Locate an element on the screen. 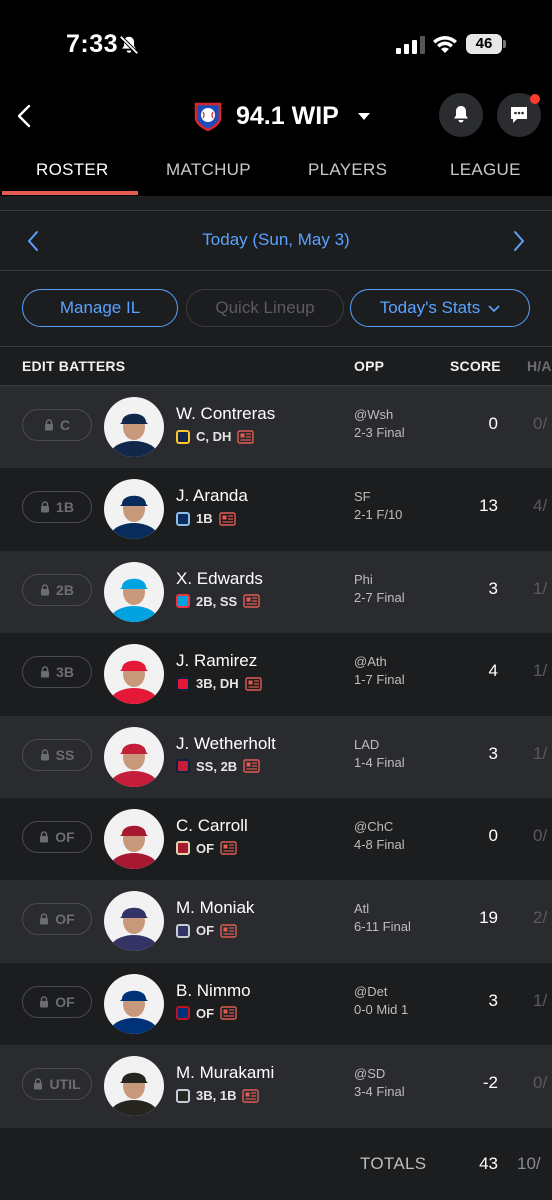 This screenshot has width=552, height=1200. hits-at-bats: 0/ is located at coordinates (540, 1083).